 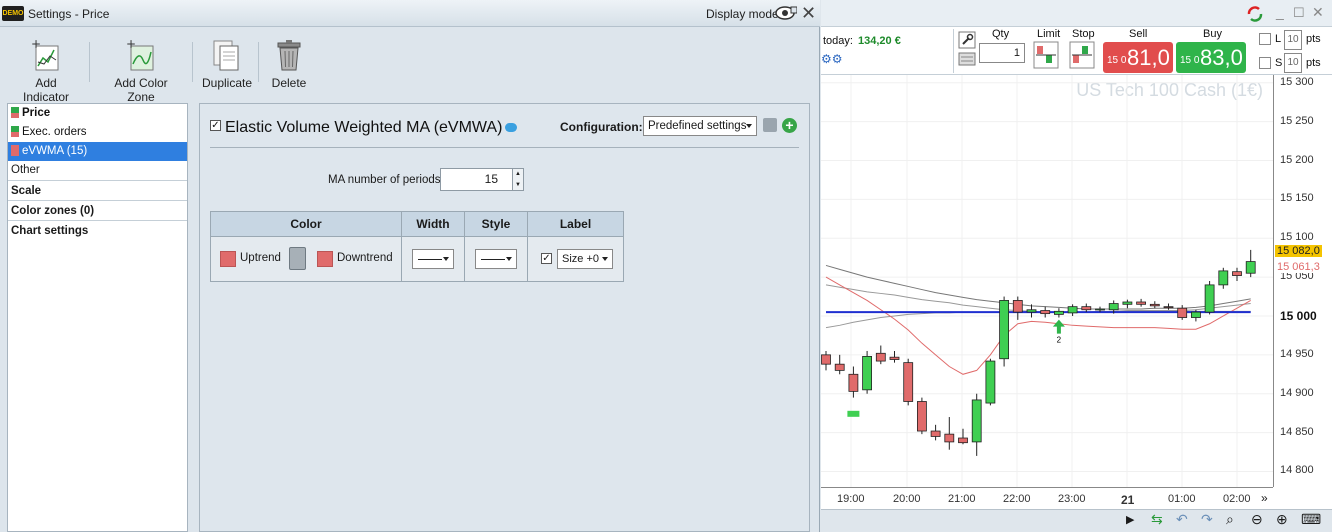 What do you see at coordinates (1138, 34) in the screenshot?
I see `sell-label: Sell` at bounding box center [1138, 34].